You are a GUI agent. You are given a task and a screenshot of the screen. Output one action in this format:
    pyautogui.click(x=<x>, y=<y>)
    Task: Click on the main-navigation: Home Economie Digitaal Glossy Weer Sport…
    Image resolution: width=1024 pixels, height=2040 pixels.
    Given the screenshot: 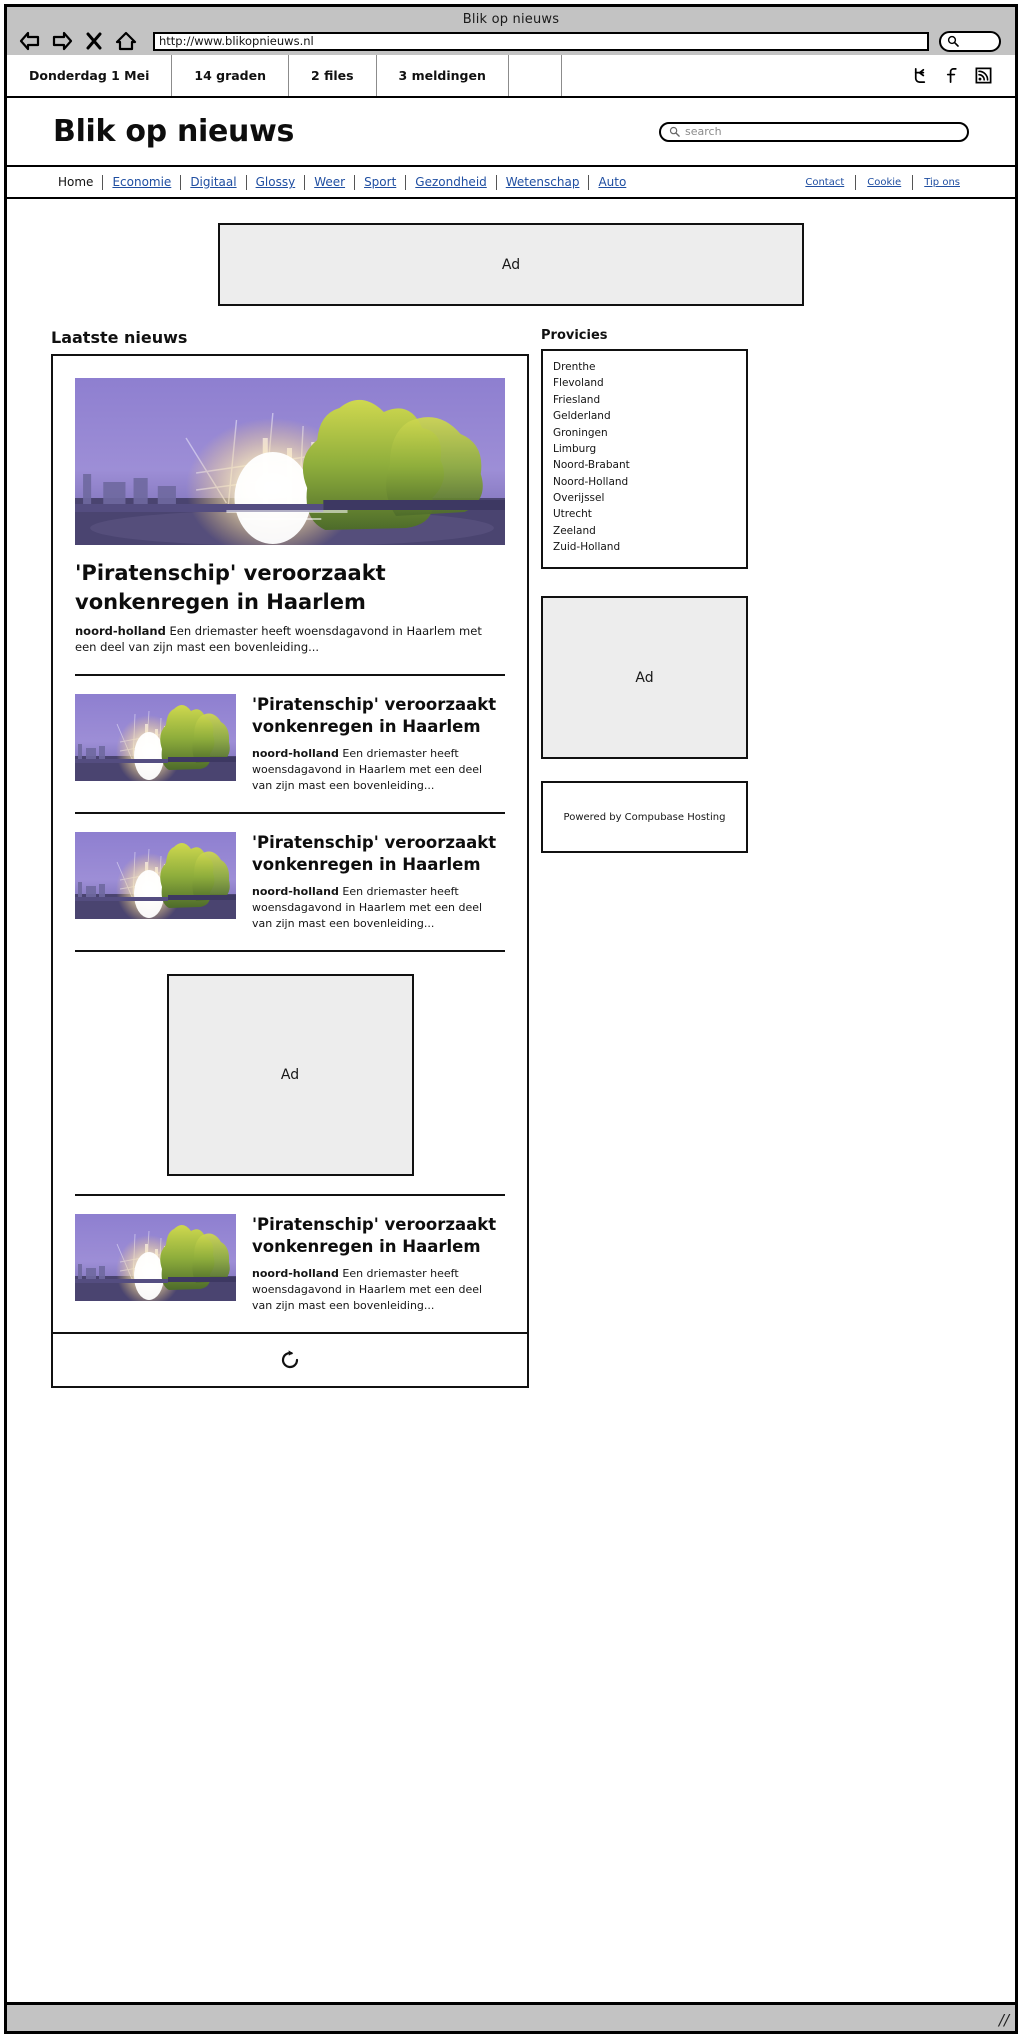 What is the action you would take?
    pyautogui.click(x=511, y=183)
    